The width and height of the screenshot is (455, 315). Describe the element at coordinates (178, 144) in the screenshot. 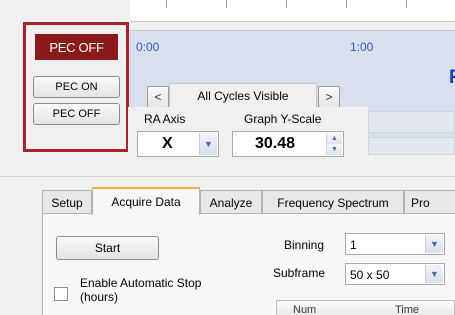

I see `ra-axis-select: X ▼` at that location.